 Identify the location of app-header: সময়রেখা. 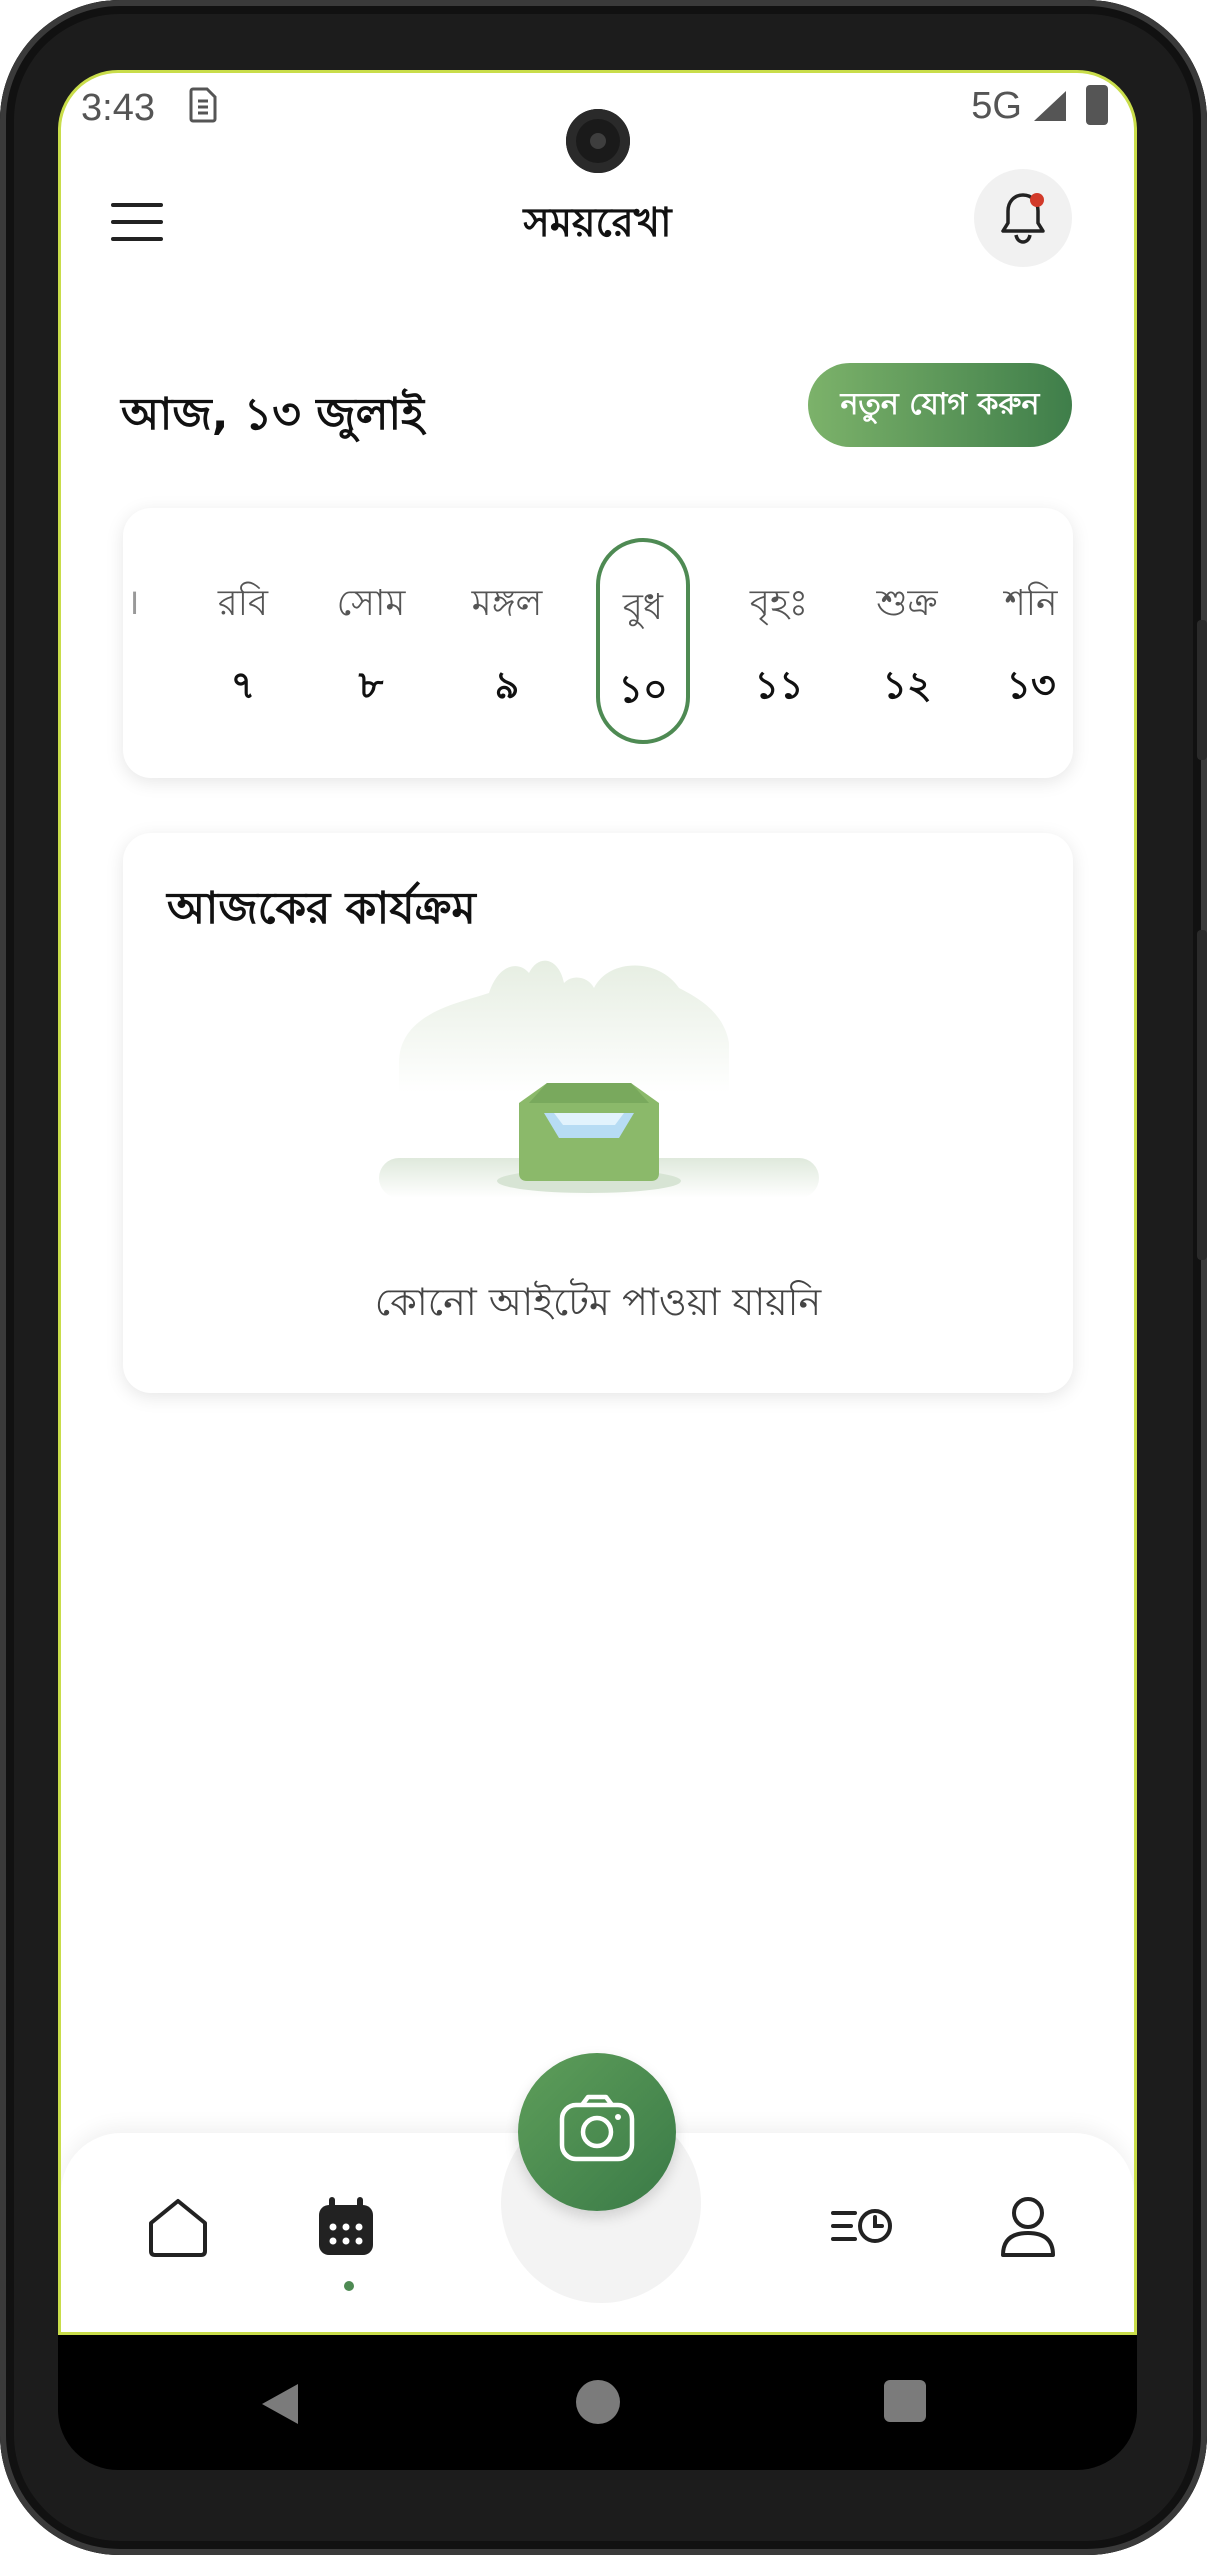
(597, 233).